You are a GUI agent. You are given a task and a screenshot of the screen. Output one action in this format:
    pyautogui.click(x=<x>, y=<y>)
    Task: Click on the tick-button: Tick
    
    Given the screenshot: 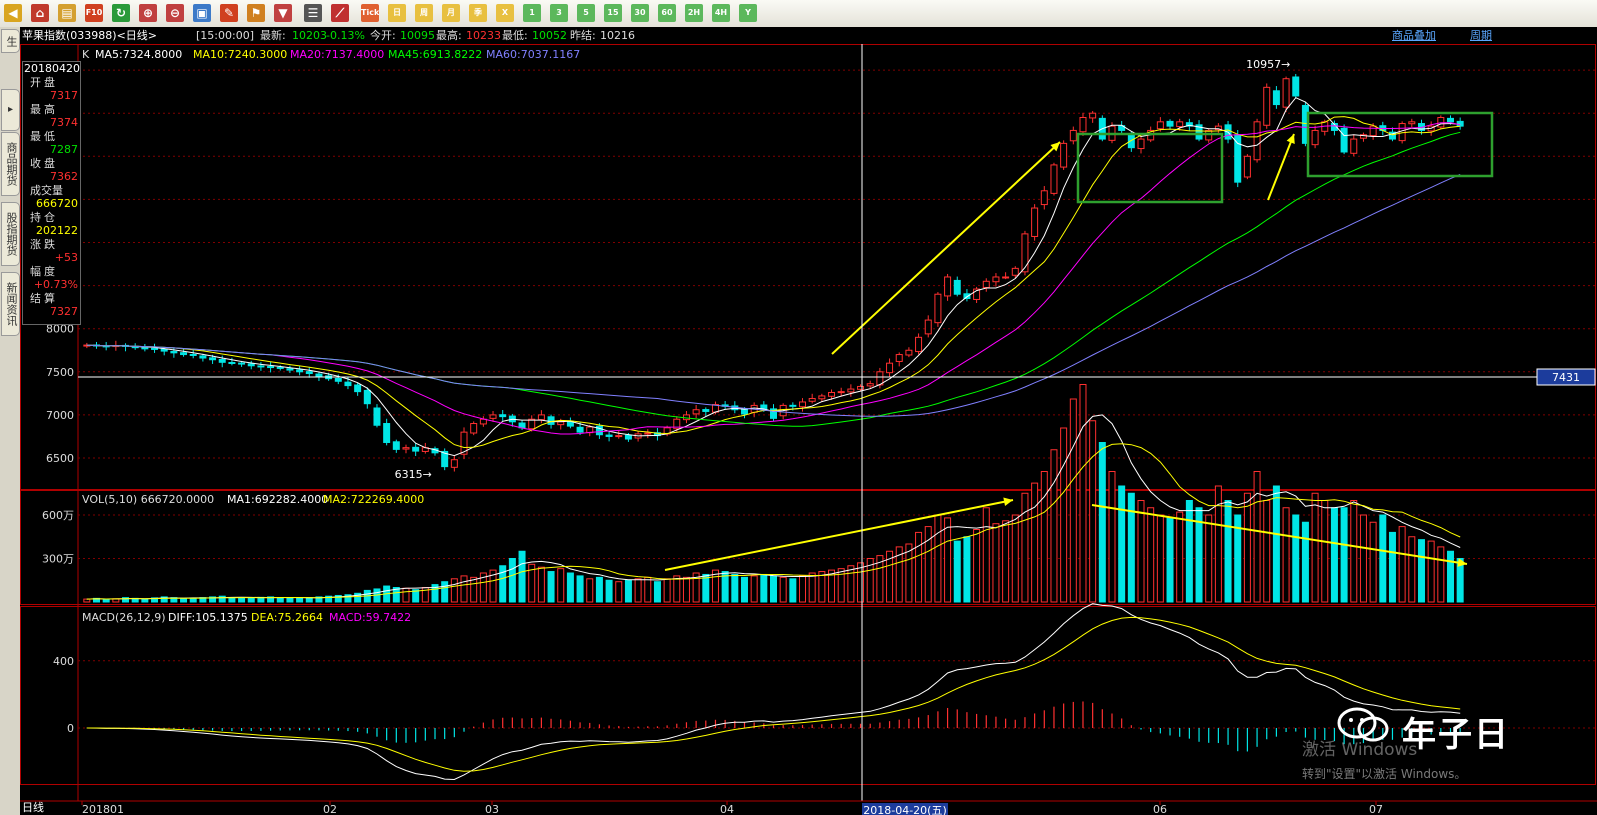 What is the action you would take?
    pyautogui.click(x=370, y=13)
    